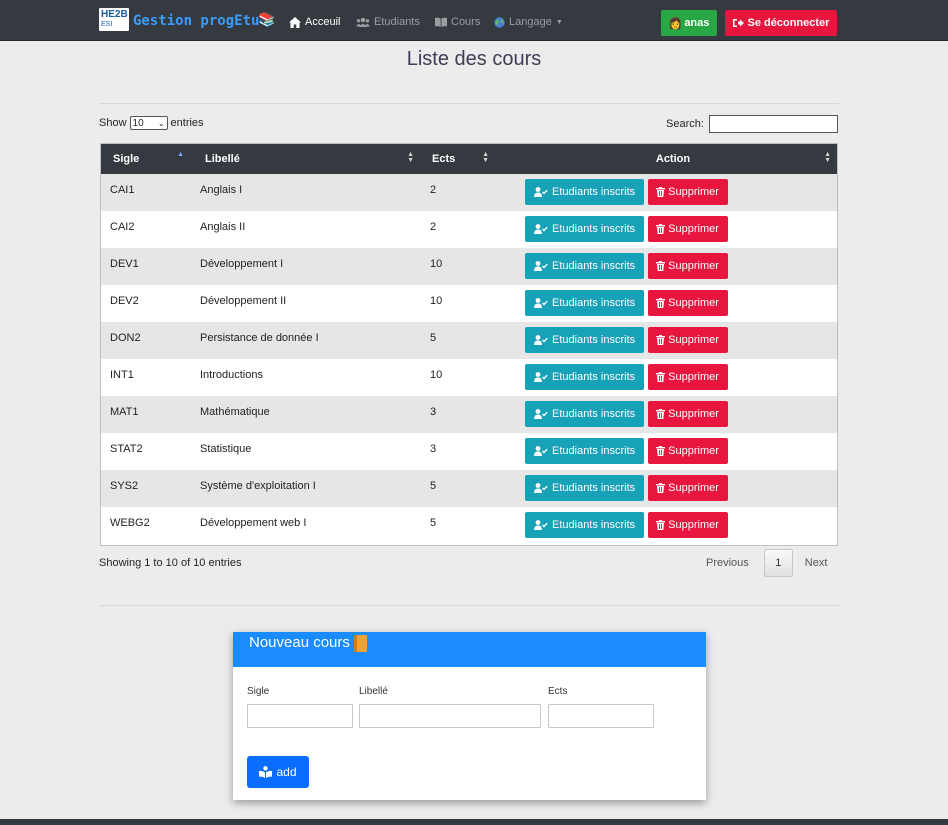 This screenshot has width=948, height=825. What do you see at coordinates (267, 19) in the screenshot?
I see `books-icon: 📚` at bounding box center [267, 19].